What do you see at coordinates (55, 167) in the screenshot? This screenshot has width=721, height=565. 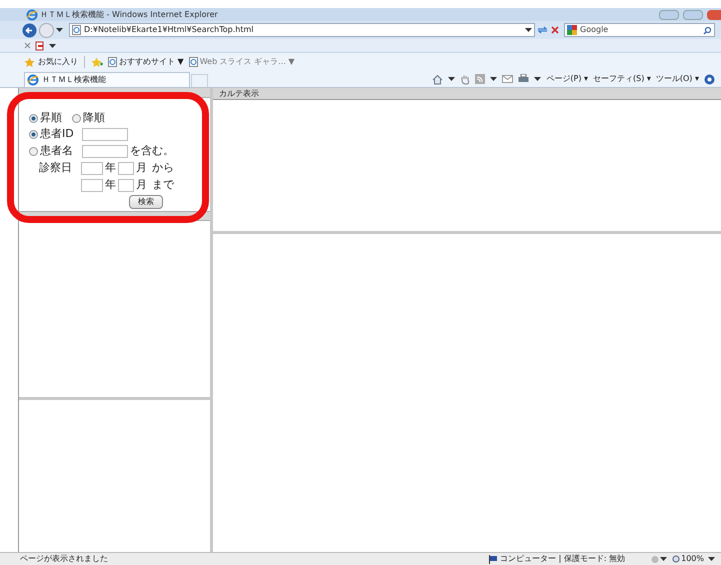 I see `date-label: 診察日` at bounding box center [55, 167].